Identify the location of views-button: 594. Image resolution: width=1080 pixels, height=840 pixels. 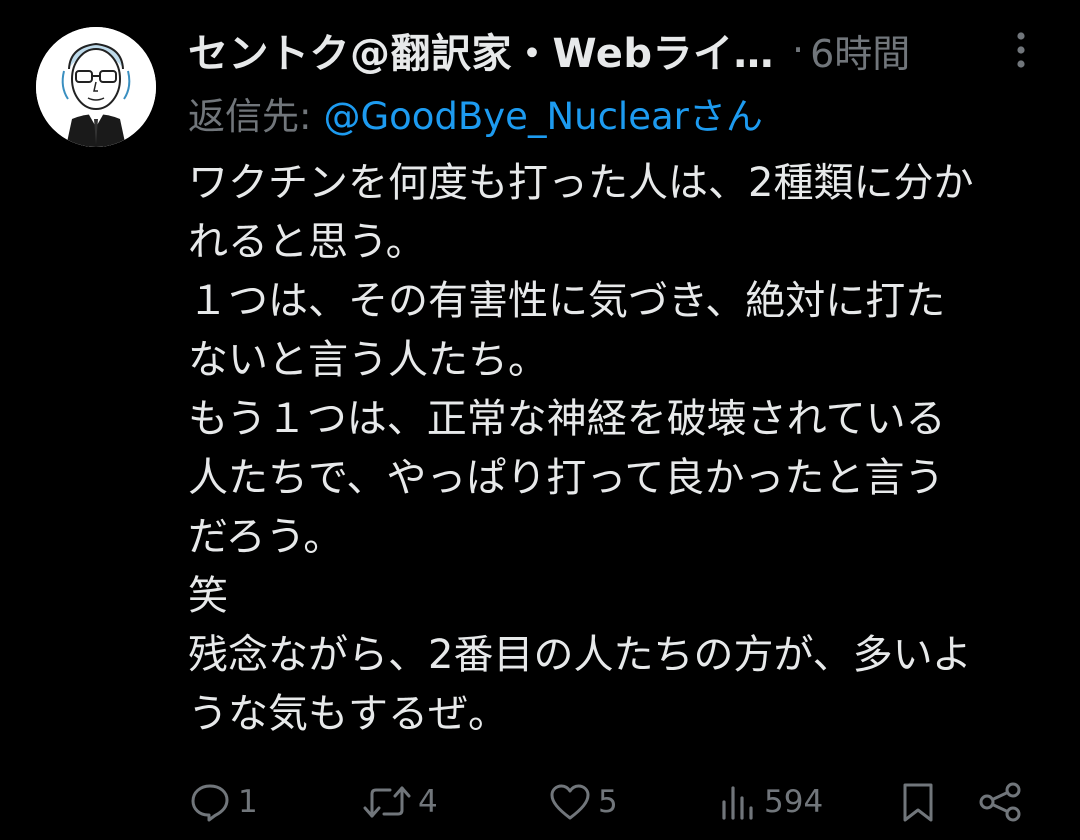
(770, 802).